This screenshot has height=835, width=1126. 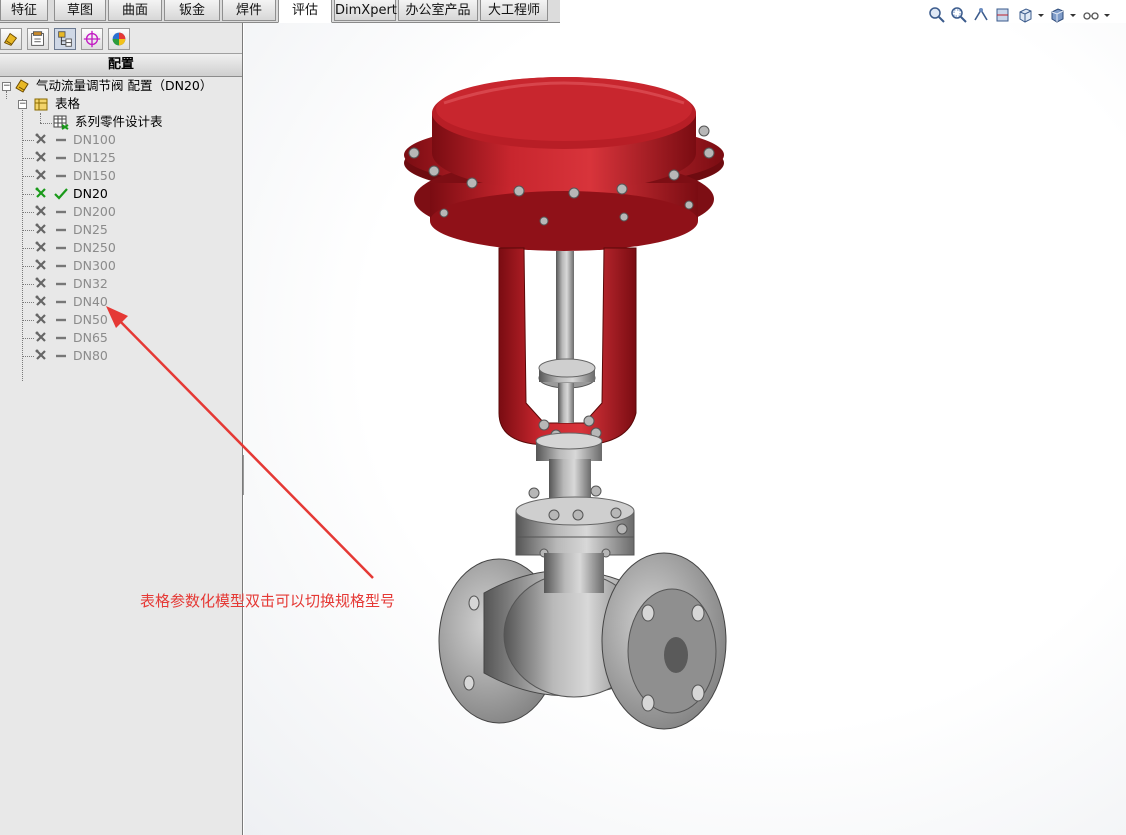 I want to click on tab-evaluate: 评估, so click(x=305, y=11).